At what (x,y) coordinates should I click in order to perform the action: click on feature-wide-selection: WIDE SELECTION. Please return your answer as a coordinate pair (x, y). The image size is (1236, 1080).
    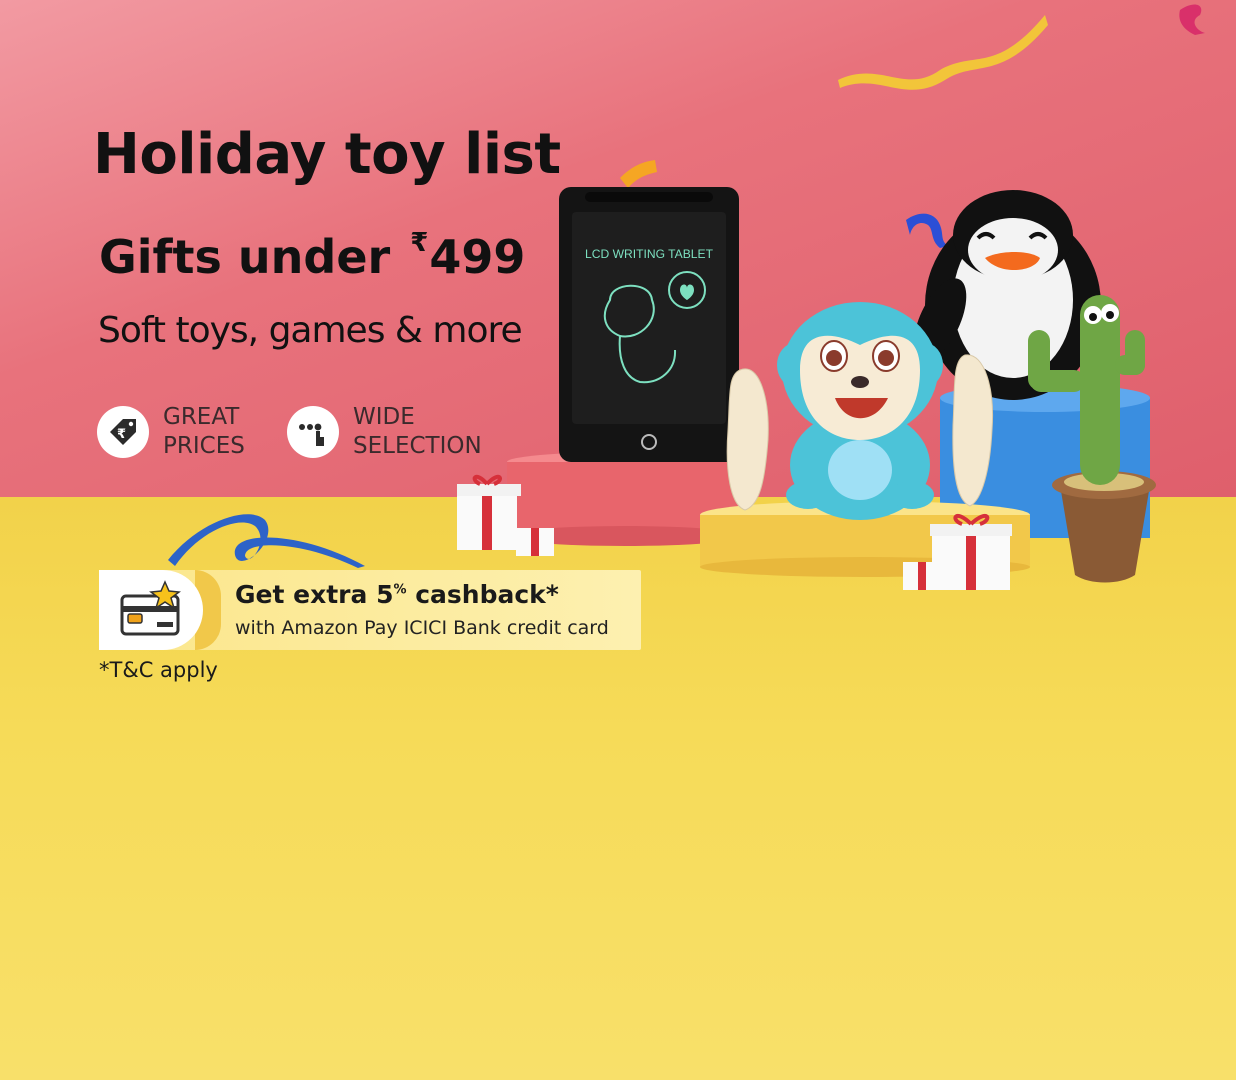
    Looking at the image, I should click on (384, 432).